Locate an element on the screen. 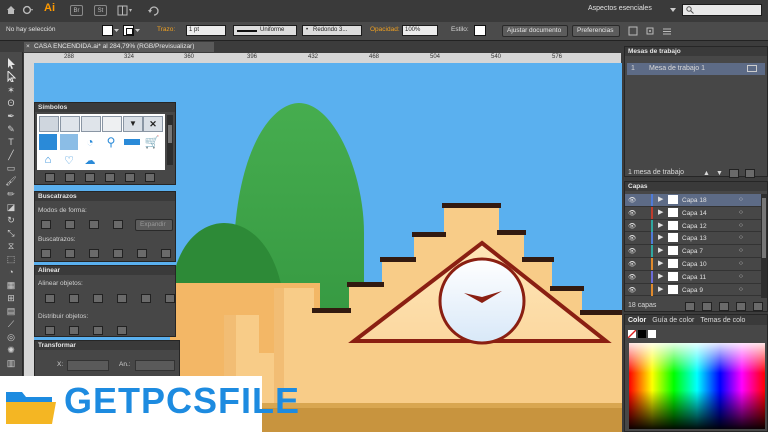 The height and width of the screenshot is (432, 768). expand-button: Expandir is located at coordinates (154, 225).